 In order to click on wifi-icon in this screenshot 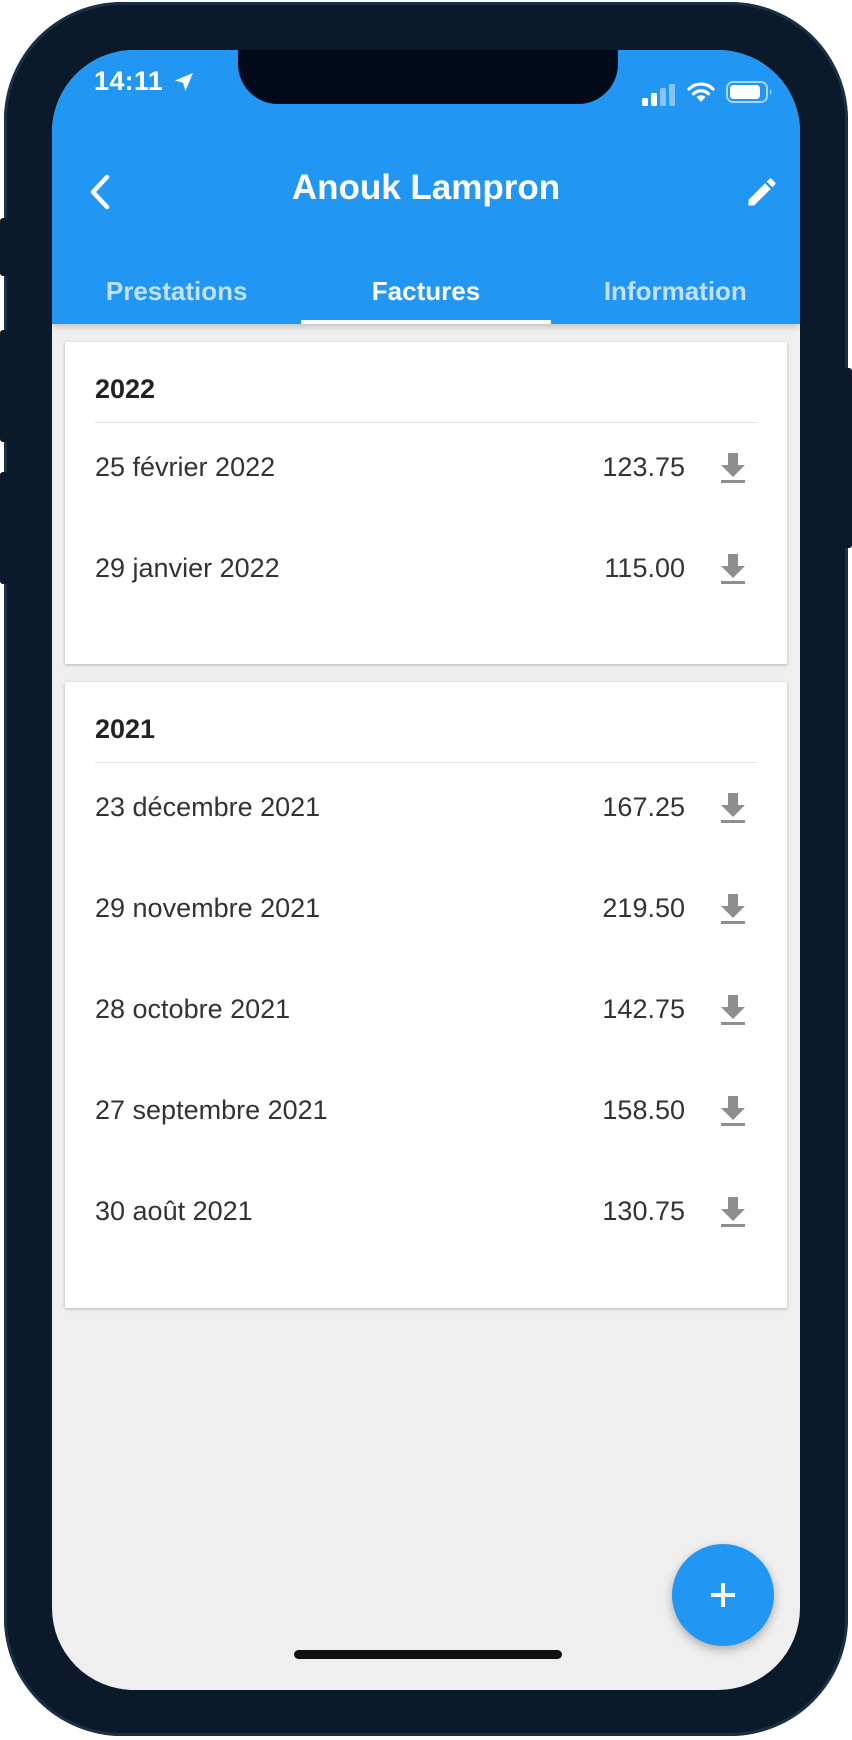, I will do `click(701, 92)`.